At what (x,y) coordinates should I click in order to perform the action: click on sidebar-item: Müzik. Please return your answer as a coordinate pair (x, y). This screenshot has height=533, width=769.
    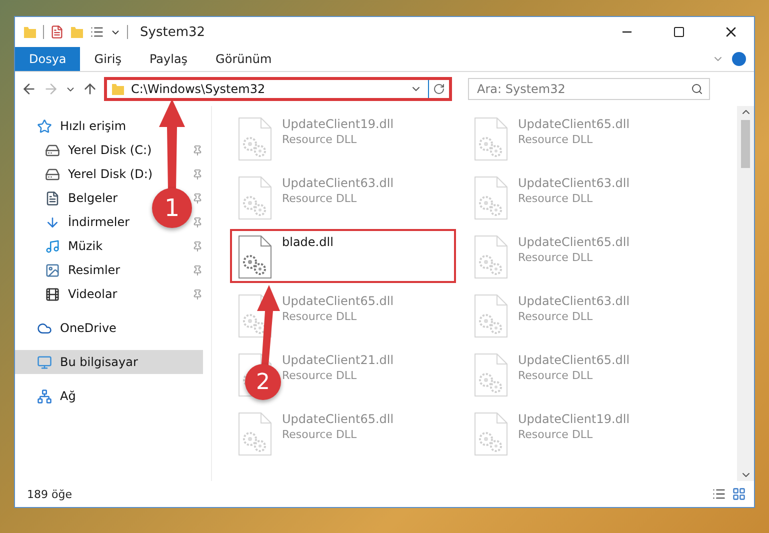
    Looking at the image, I should click on (63, 246).